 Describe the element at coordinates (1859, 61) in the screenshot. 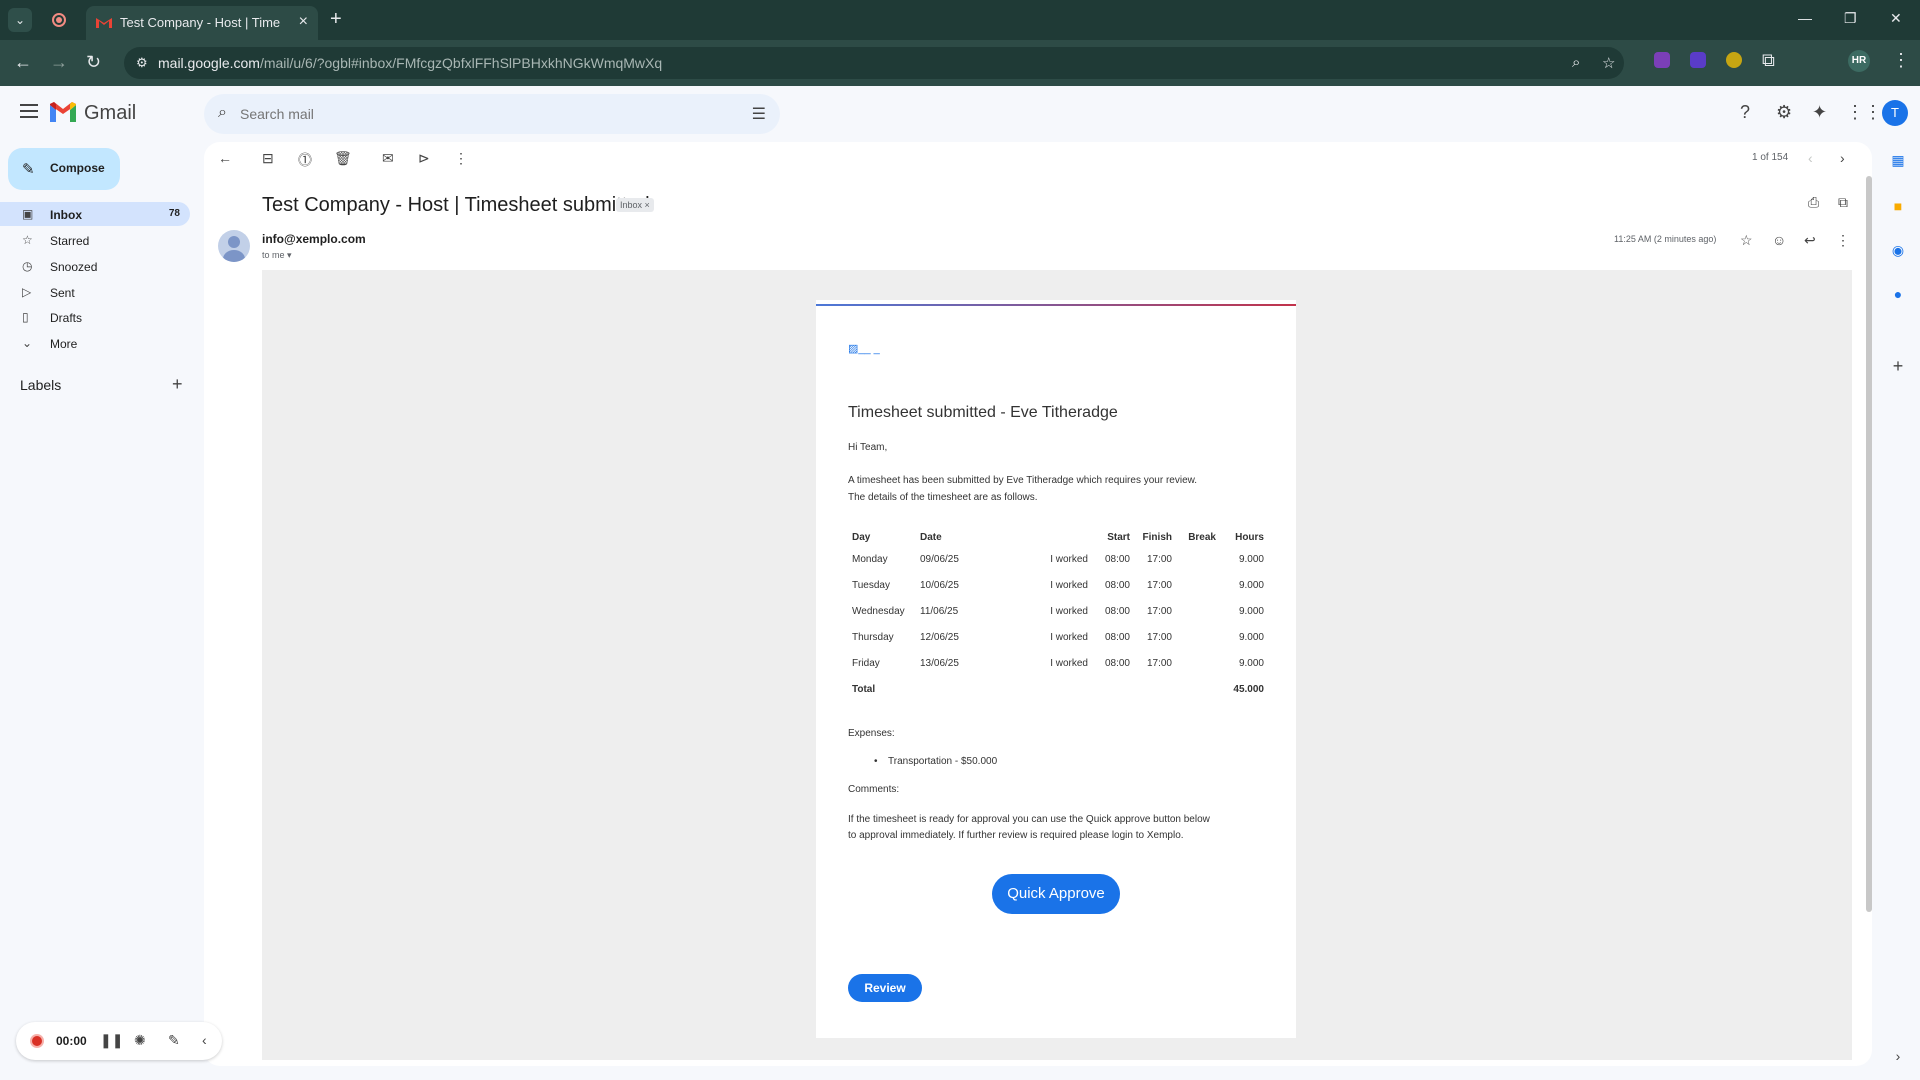

I see `profile-avatar: HR` at that location.